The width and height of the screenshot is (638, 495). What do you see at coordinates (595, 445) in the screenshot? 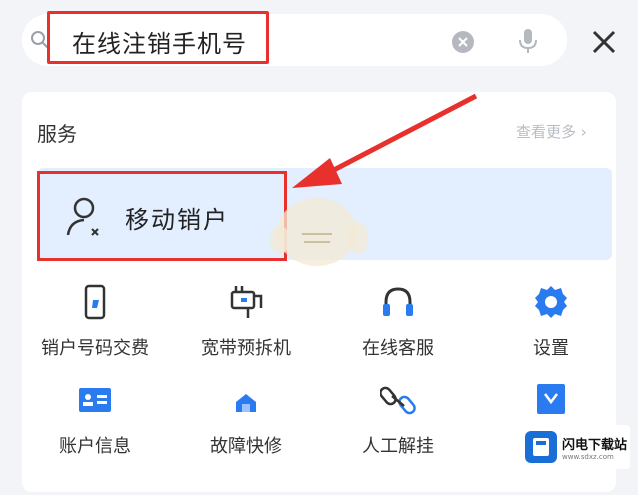
I see `watermark-title: 闪电下载站` at bounding box center [595, 445].